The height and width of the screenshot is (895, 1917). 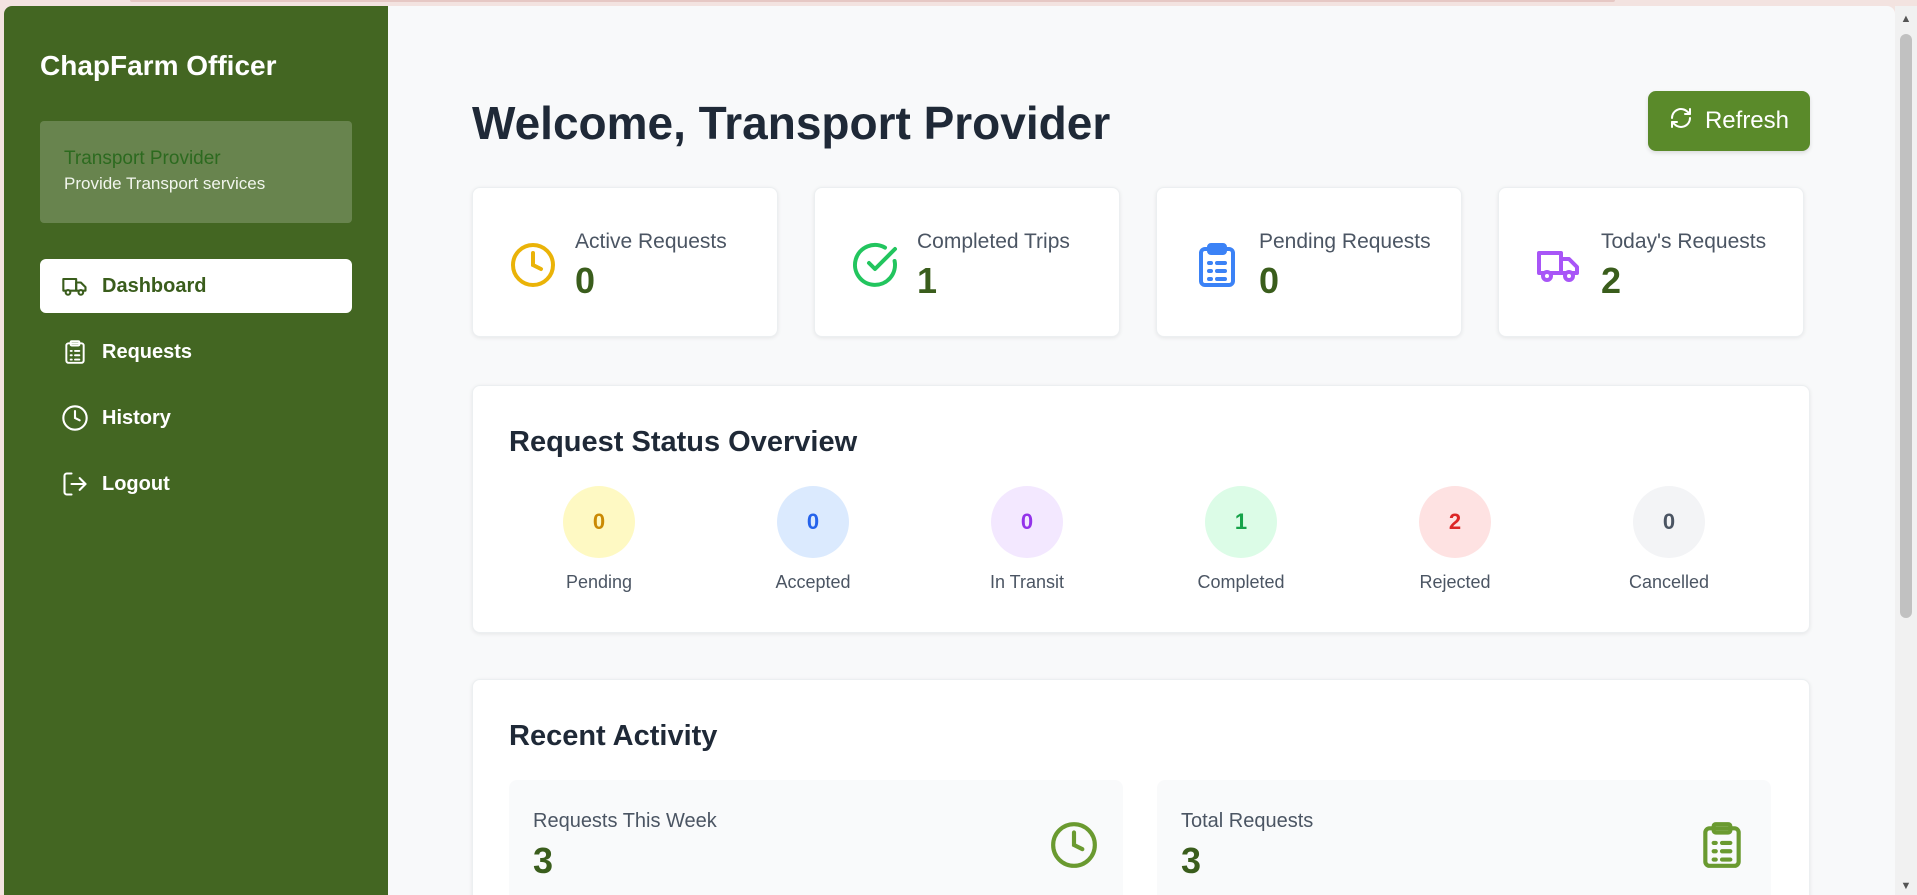 I want to click on status-accepted: 0 Accepted, so click(x=813, y=539).